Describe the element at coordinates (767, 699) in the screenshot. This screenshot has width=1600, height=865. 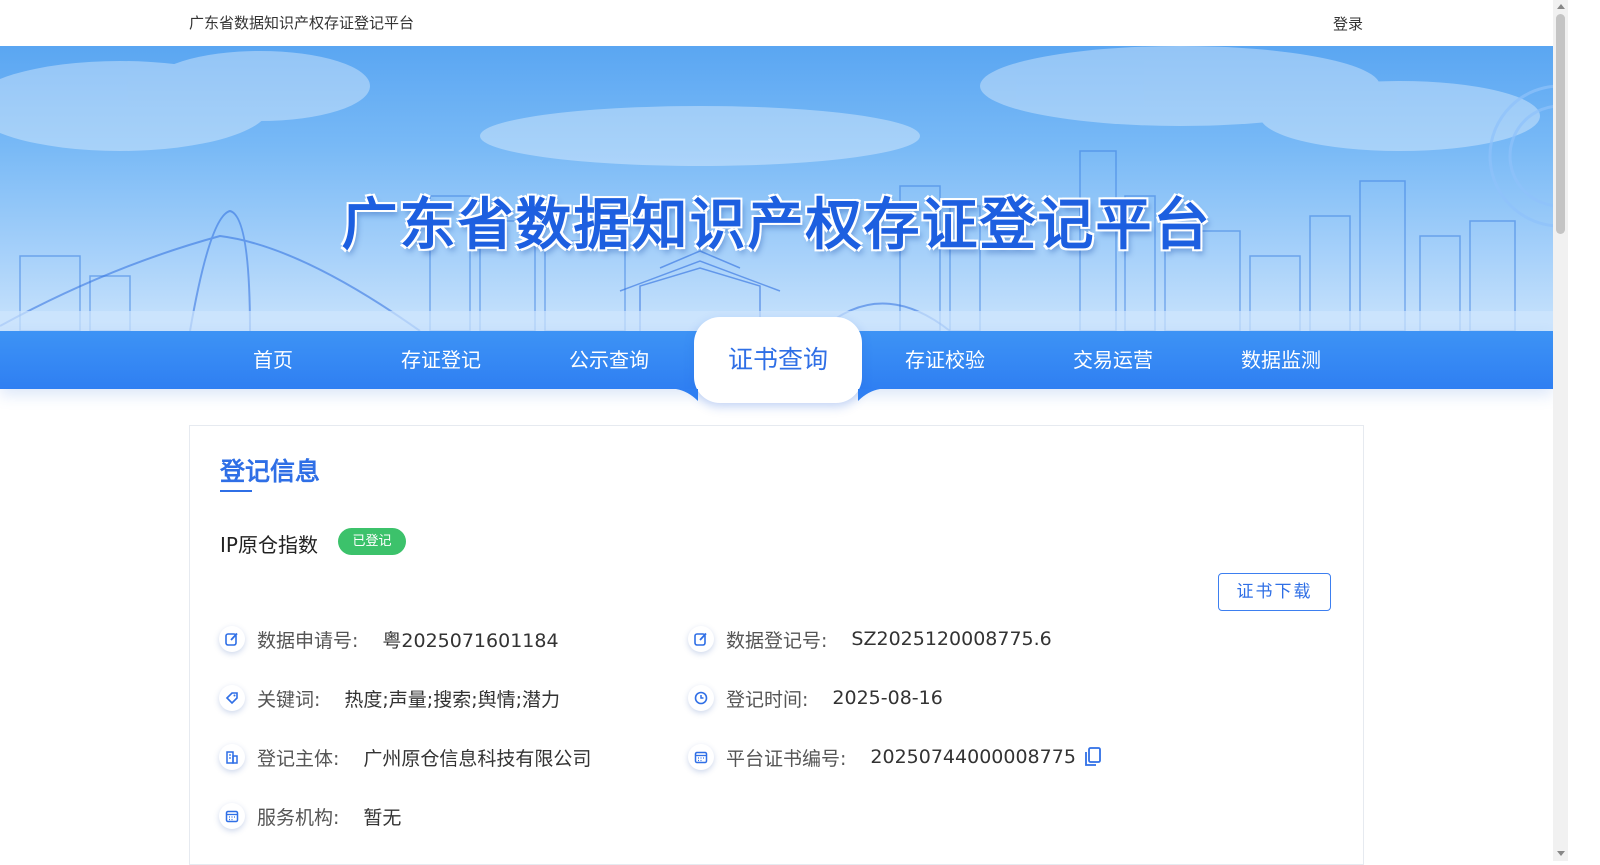
I see `field-label: 登记时间:` at that location.